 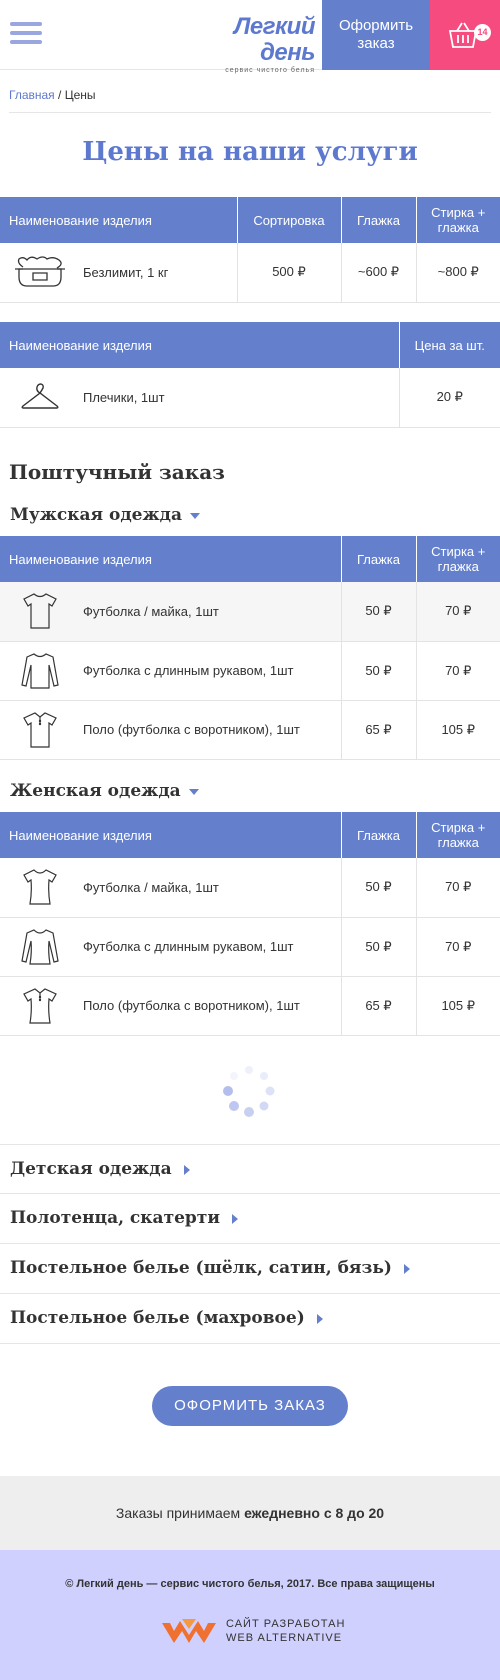 What do you see at coordinates (449, 345) in the screenshot?
I see `column-header: Цена за шт.` at bounding box center [449, 345].